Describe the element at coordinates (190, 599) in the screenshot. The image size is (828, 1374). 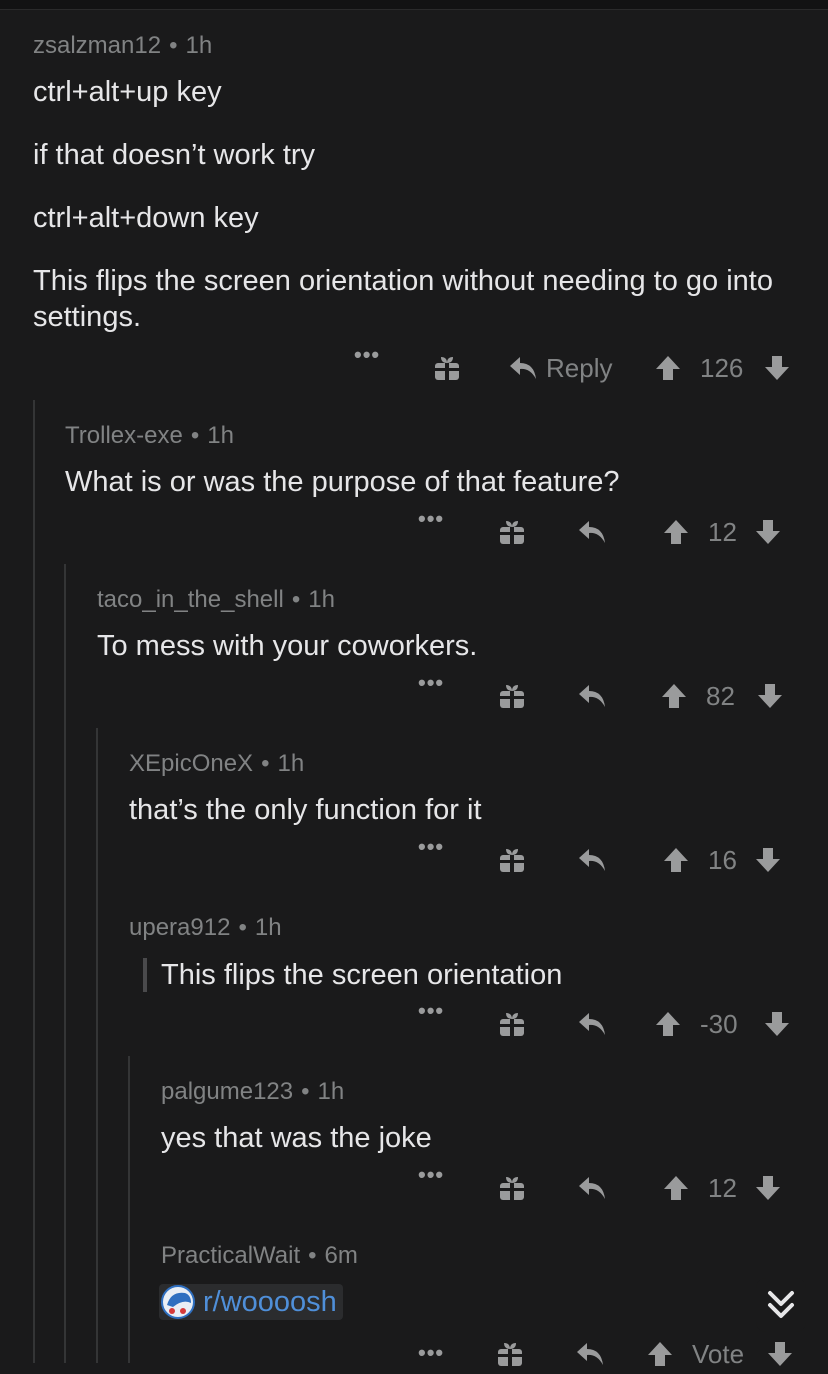
I see `author-name: taco_in_the_shell` at that location.